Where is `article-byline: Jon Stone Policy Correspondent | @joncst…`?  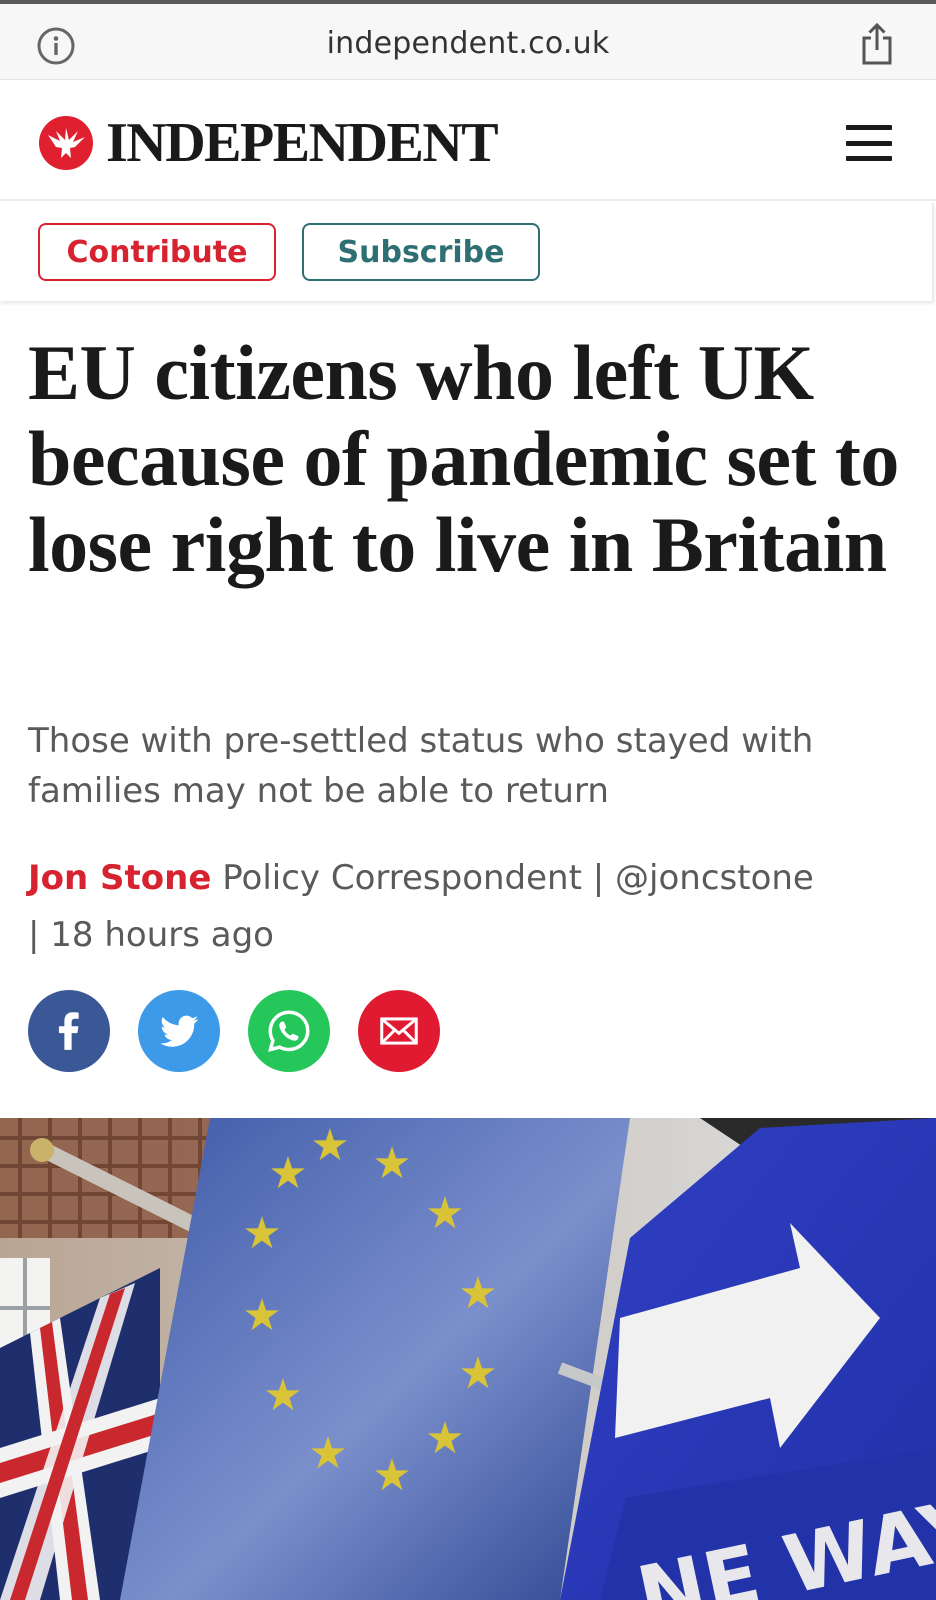
article-byline: Jon Stone Policy Correspondent | @joncst… is located at coordinates (458, 907).